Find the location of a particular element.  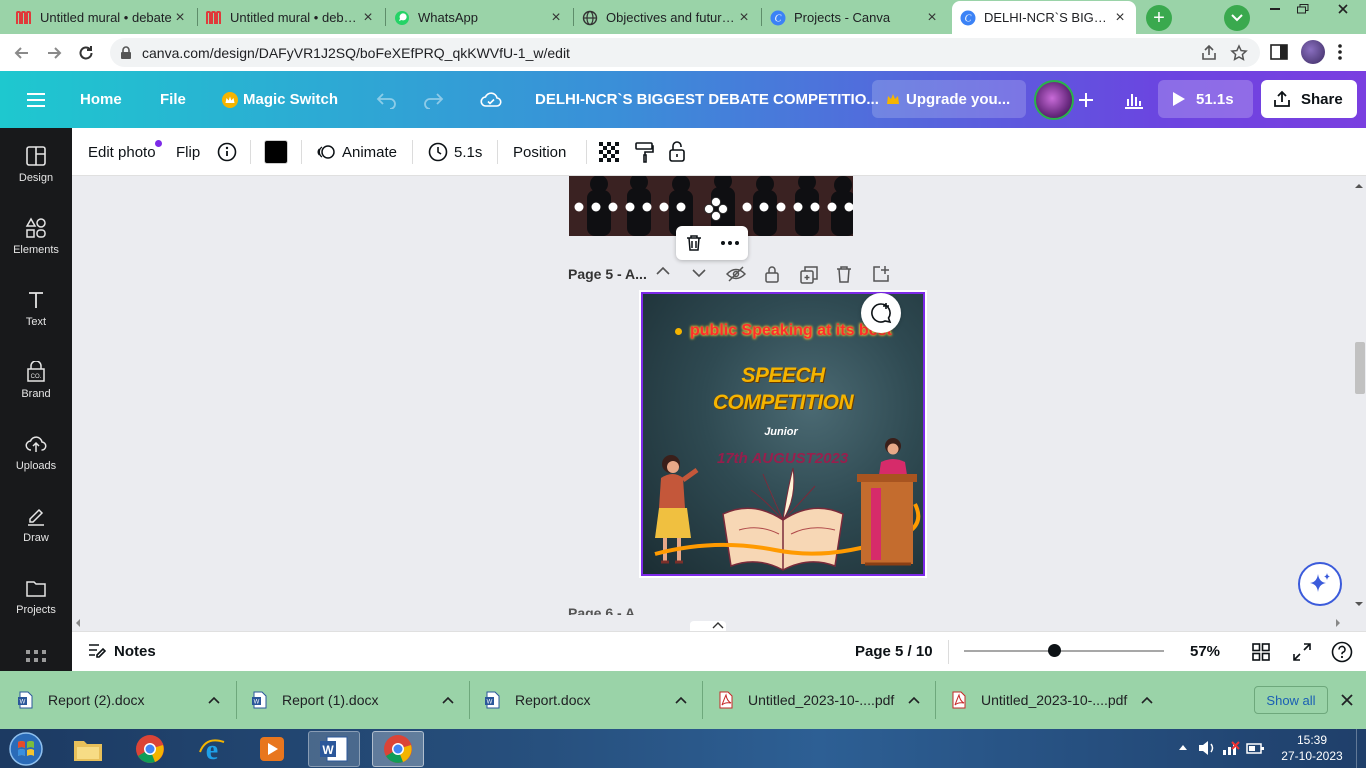

browser-tab: WhatsApp × is located at coordinates (479, 17).